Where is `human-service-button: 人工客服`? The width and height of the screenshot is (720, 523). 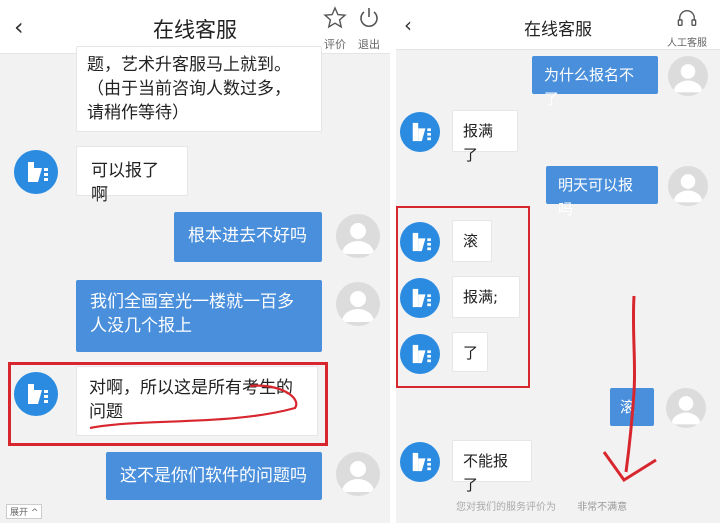 human-service-button: 人工客服 is located at coordinates (687, 28).